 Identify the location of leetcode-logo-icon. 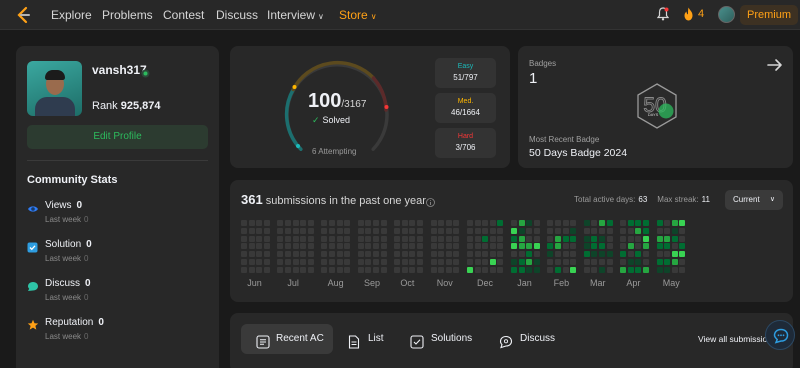
(23, 17).